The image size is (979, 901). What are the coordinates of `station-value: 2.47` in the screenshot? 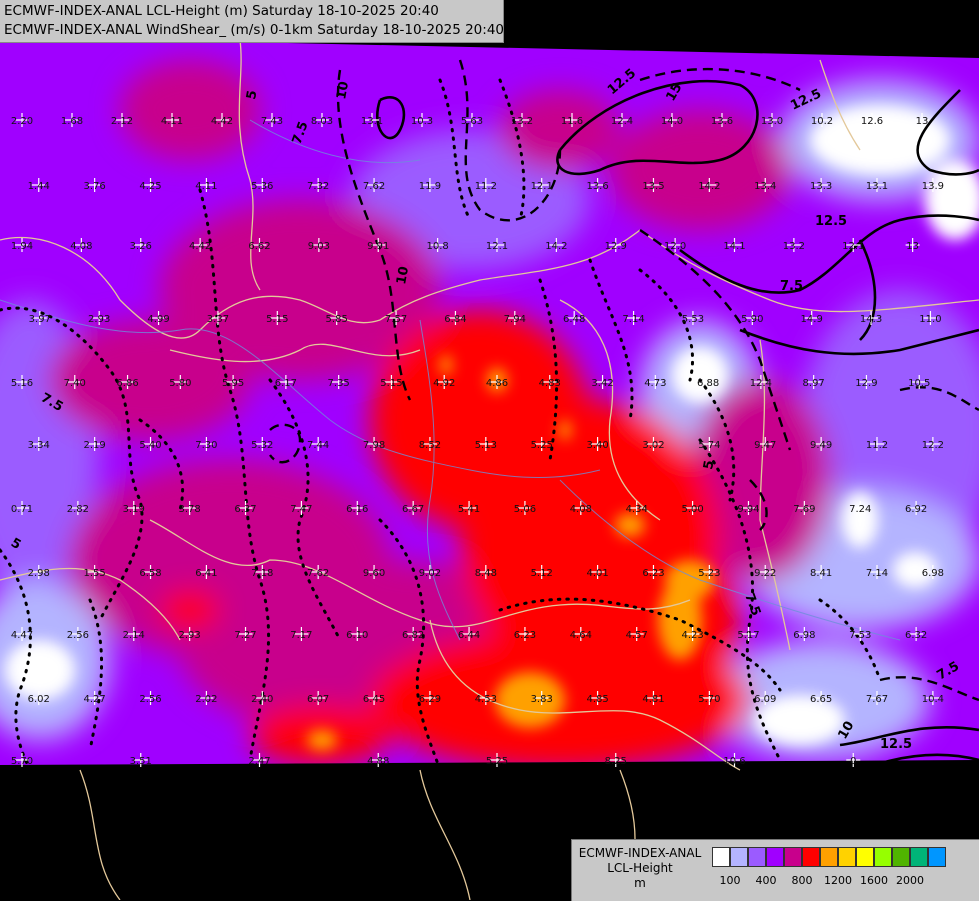 It's located at (259, 761).